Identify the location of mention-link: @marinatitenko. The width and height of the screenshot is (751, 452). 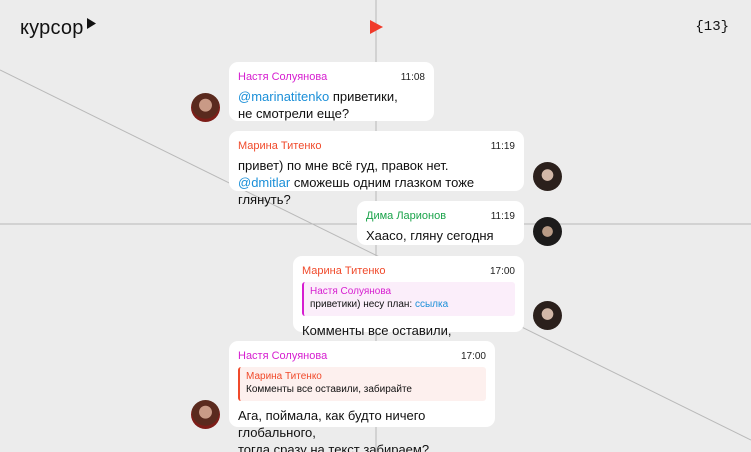
(283, 96).